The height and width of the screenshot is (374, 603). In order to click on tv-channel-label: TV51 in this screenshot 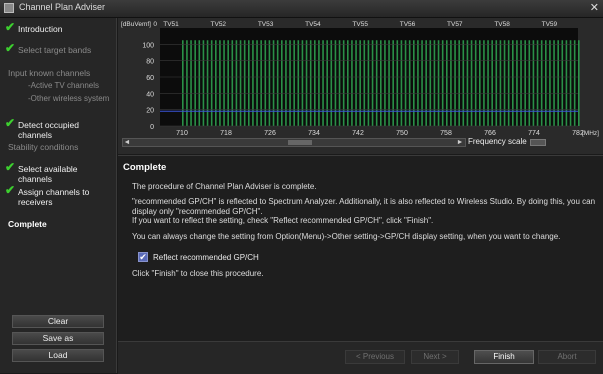, I will do `click(171, 24)`.